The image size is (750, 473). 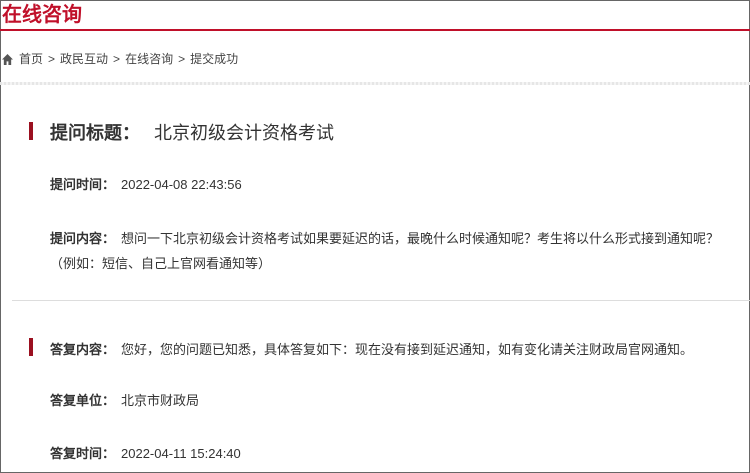 What do you see at coordinates (375, 30) in the screenshot?
I see `header-divider` at bounding box center [375, 30].